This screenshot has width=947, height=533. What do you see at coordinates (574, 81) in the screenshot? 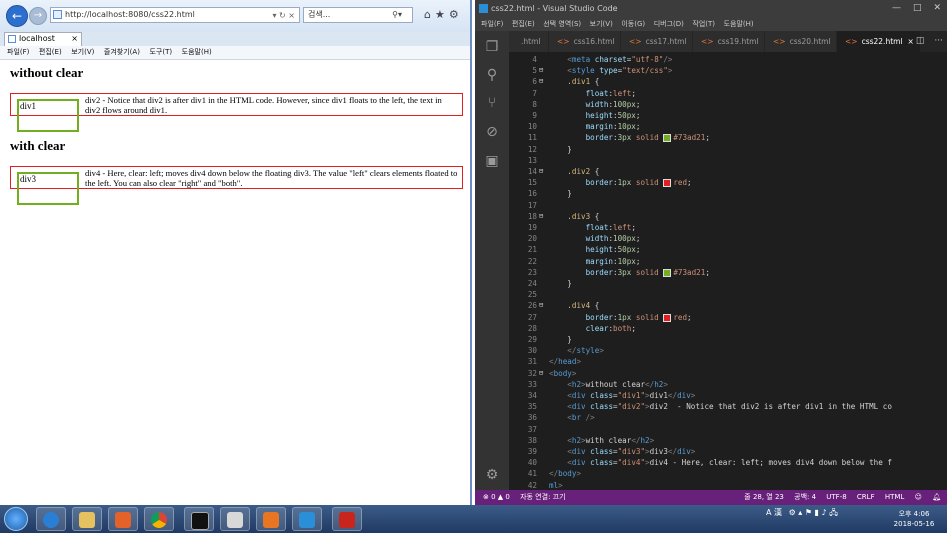
I see `code-line: .div1 {` at bounding box center [574, 81].